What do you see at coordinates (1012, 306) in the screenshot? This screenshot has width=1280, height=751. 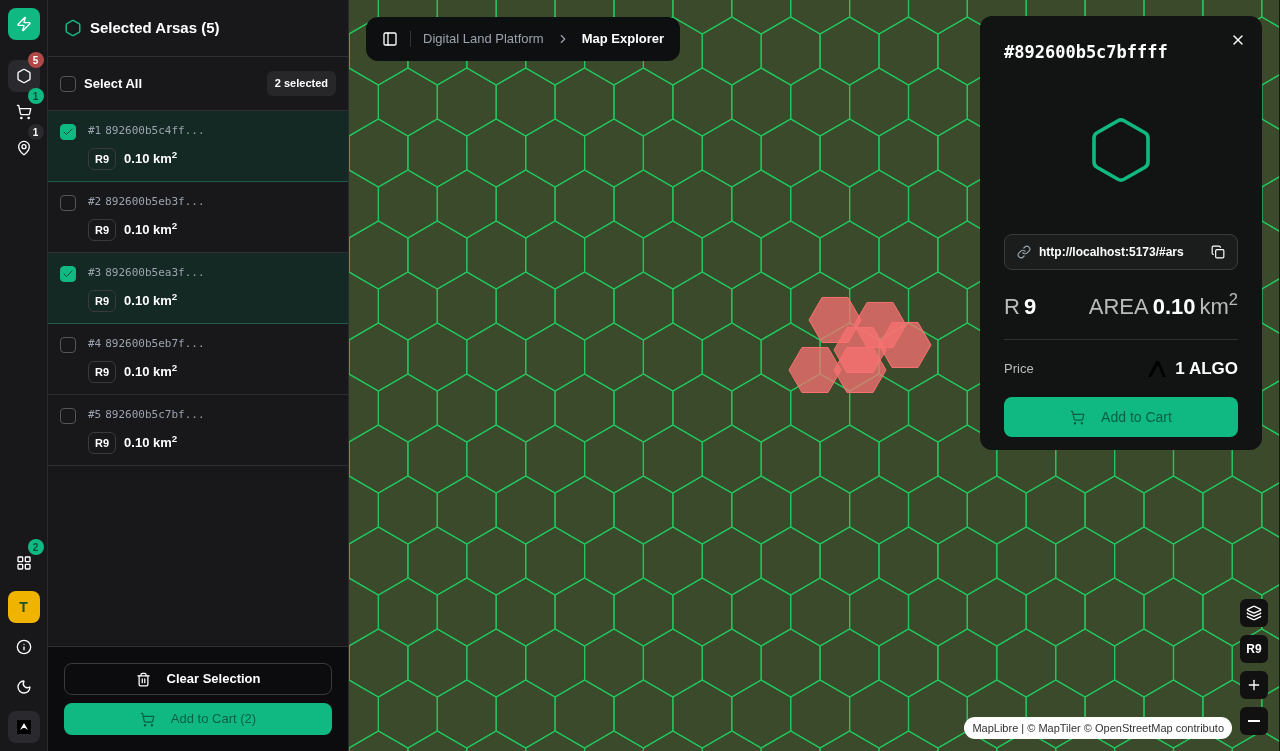 I see `resolution-label: R` at bounding box center [1012, 306].